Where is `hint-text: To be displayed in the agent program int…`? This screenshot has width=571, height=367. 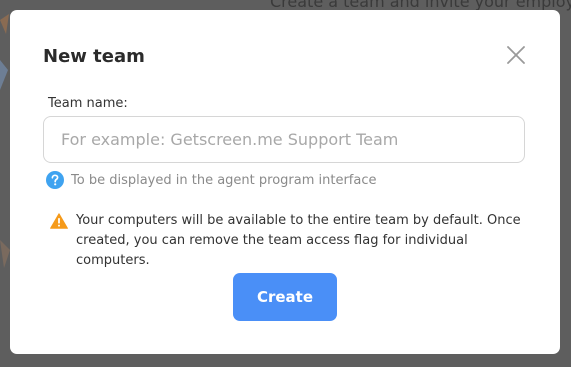 hint-text: To be displayed in the agent program int… is located at coordinates (224, 180).